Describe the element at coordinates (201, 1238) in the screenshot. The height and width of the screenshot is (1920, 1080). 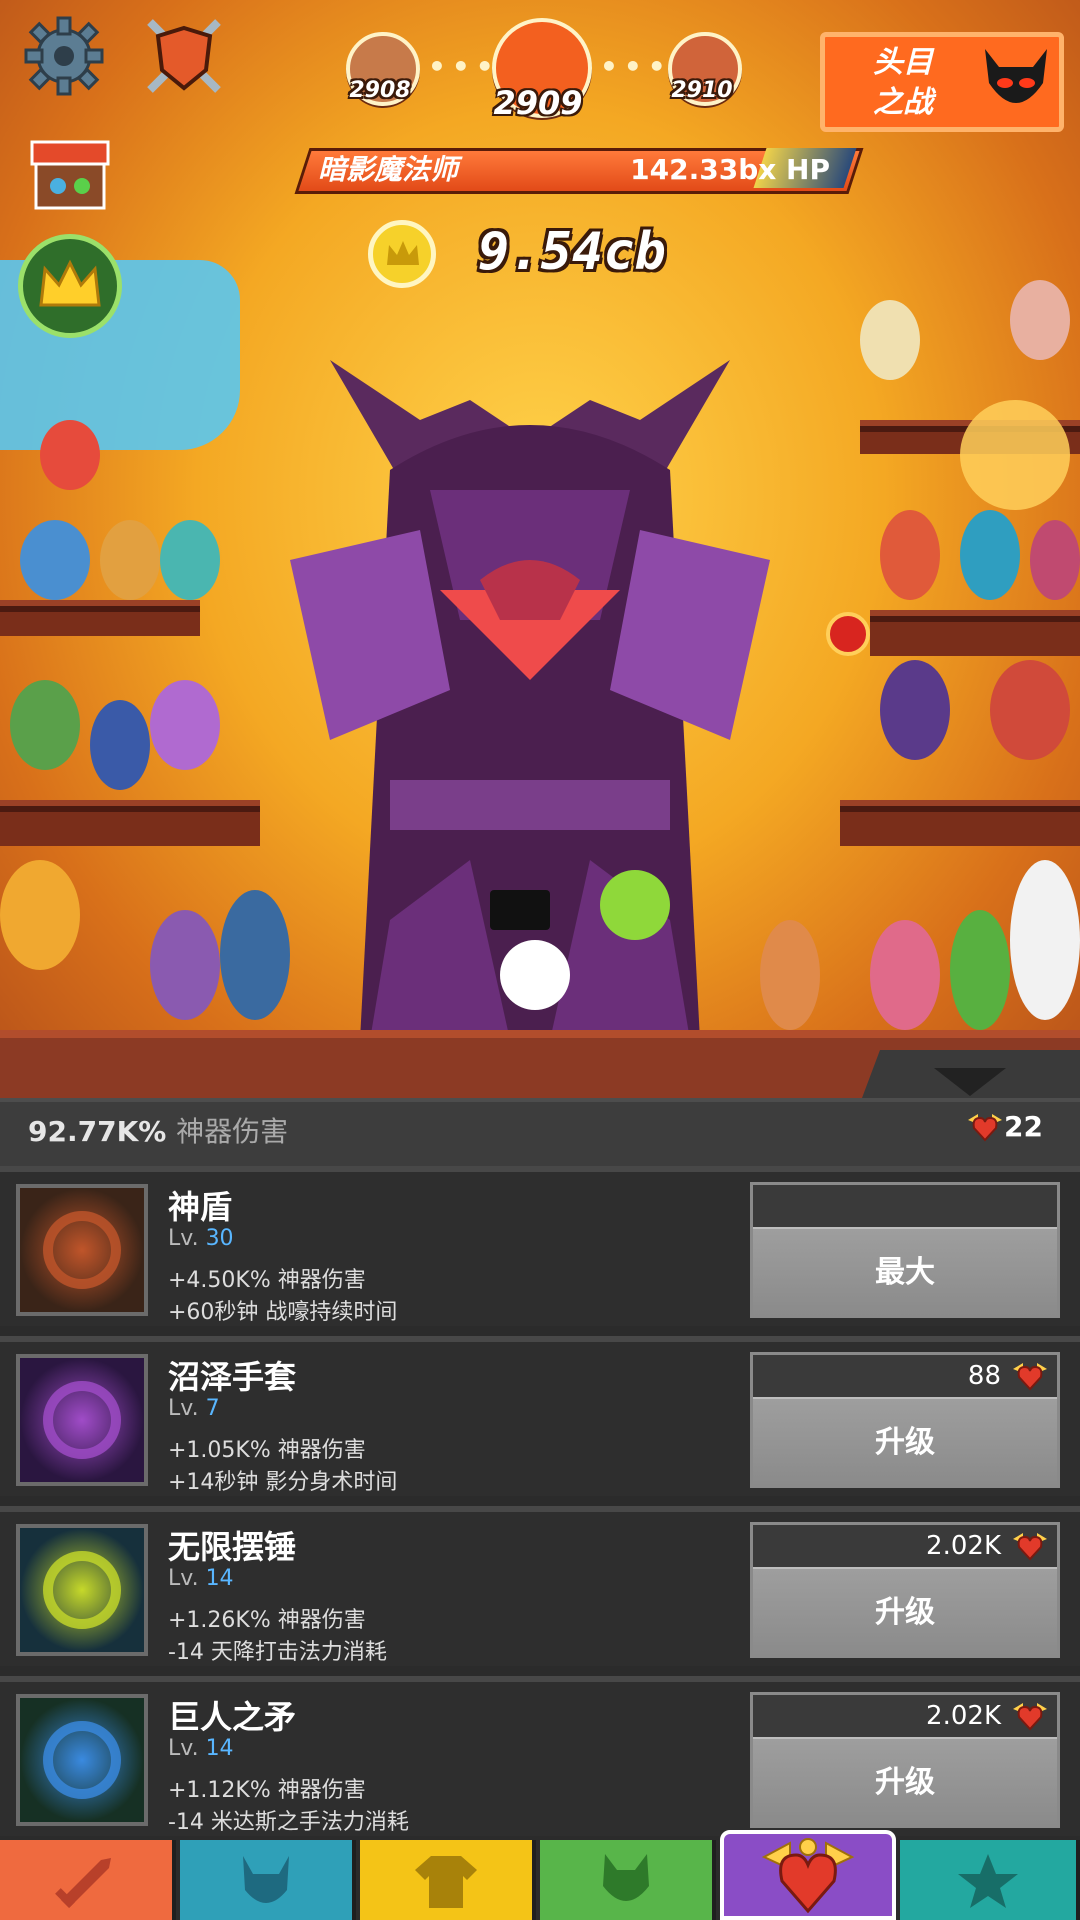
I see `artifact-level: Lv. 30` at that location.